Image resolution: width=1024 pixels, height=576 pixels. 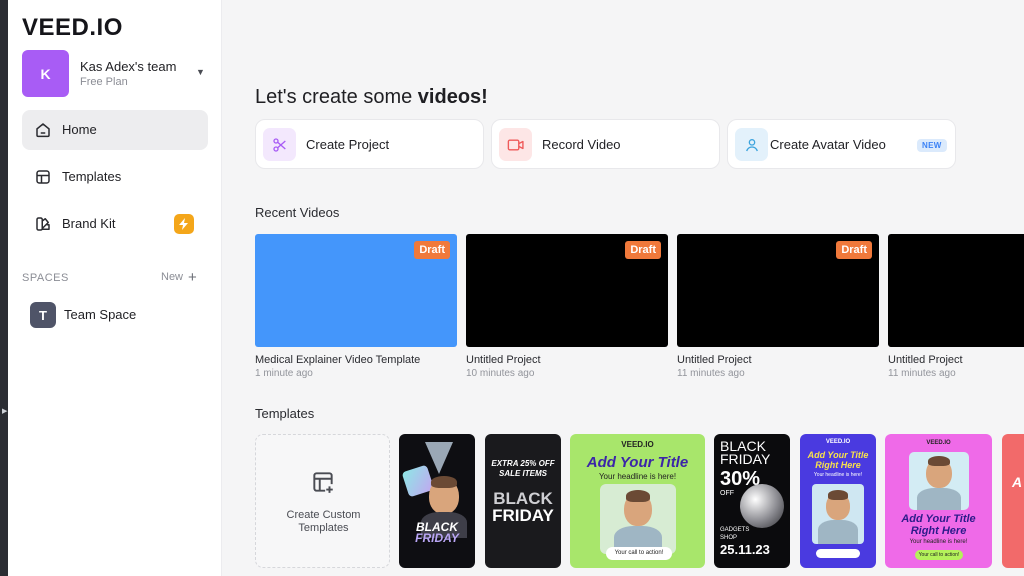 I want to click on custom-template-label: Create Custom Templates, so click(x=323, y=522).